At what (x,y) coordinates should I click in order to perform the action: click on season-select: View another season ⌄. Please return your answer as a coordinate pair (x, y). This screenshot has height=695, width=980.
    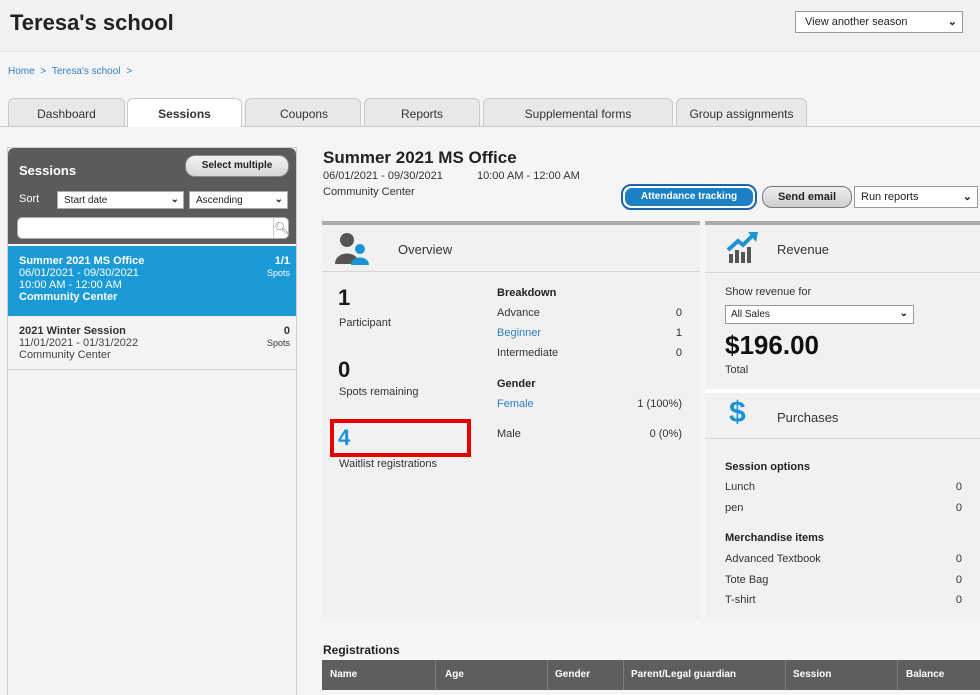
    Looking at the image, I should click on (879, 22).